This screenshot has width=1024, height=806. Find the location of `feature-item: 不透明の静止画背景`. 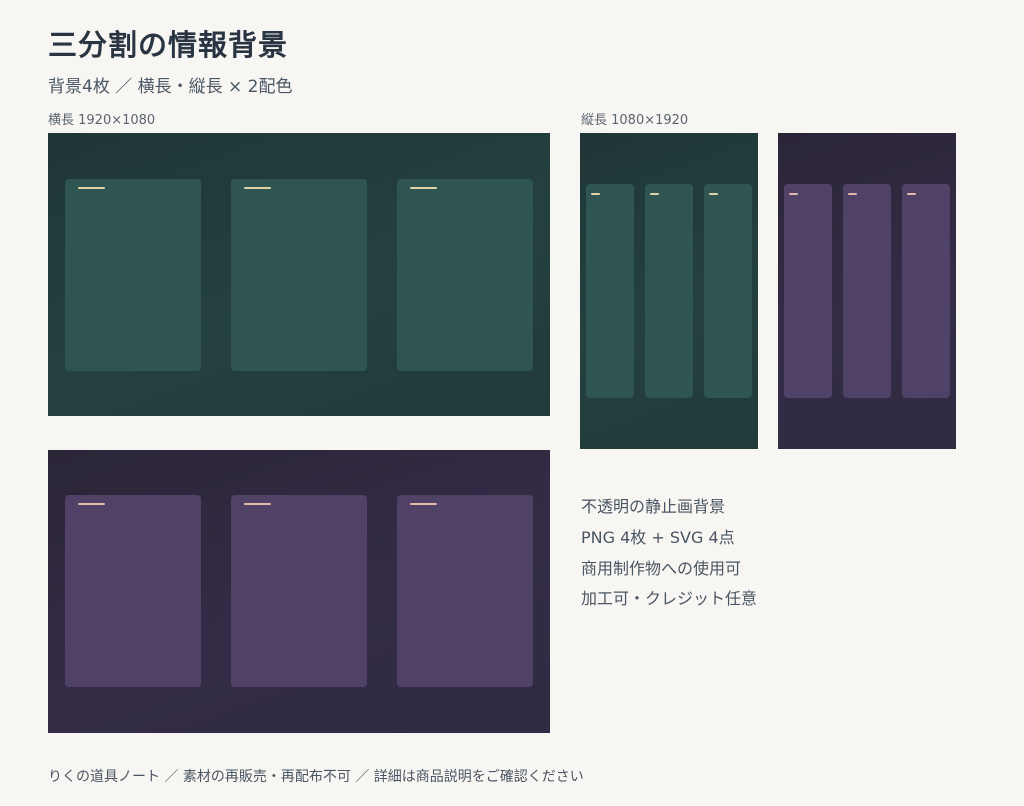

feature-item: 不透明の静止画背景 is located at coordinates (653, 506).